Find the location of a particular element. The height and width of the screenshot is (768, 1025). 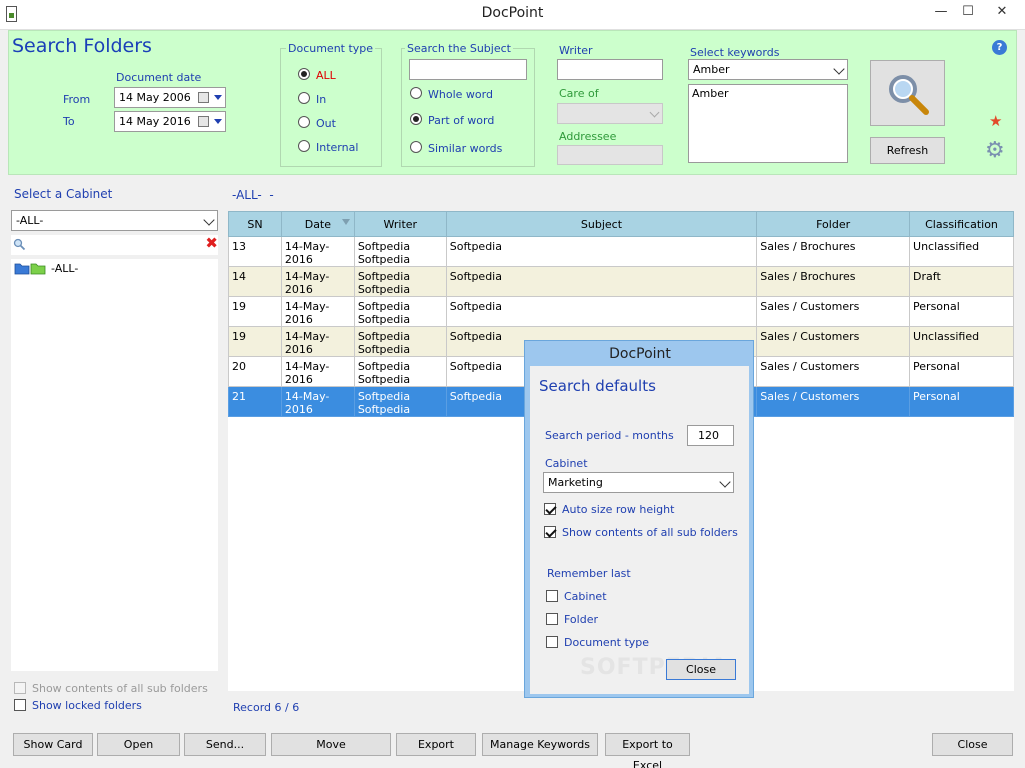

remember-folder-checkbox is located at coordinates (552, 619).